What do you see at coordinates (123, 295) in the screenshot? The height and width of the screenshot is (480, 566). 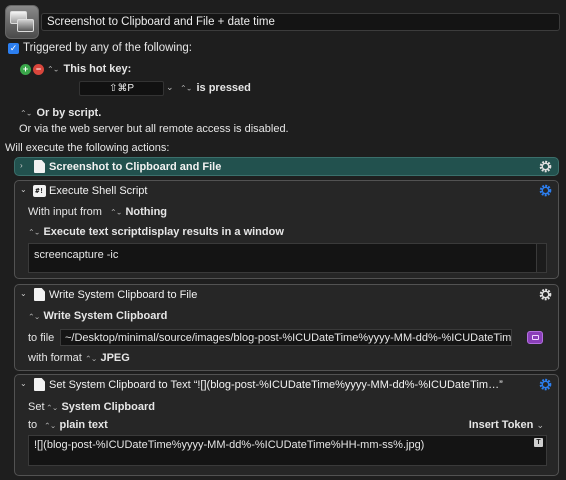 I see `action-title: Write System Clipboard to File` at bounding box center [123, 295].